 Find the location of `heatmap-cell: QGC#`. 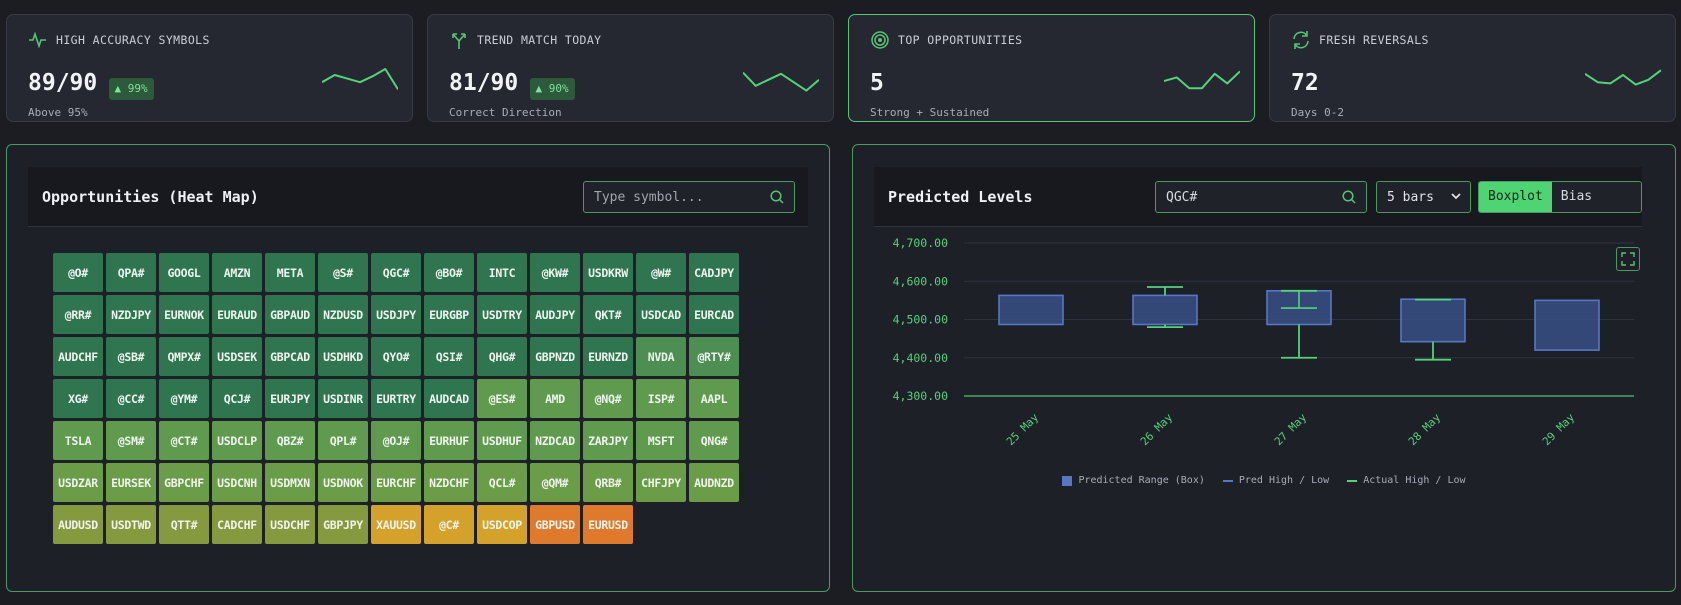

heatmap-cell: QGC# is located at coordinates (396, 272).